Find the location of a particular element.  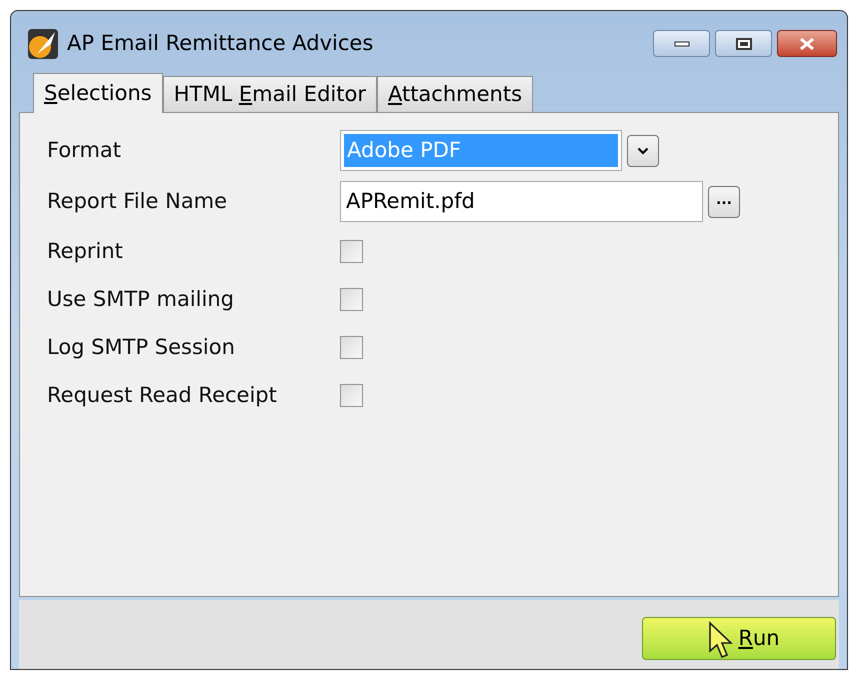

minimize-button is located at coordinates (681, 44).